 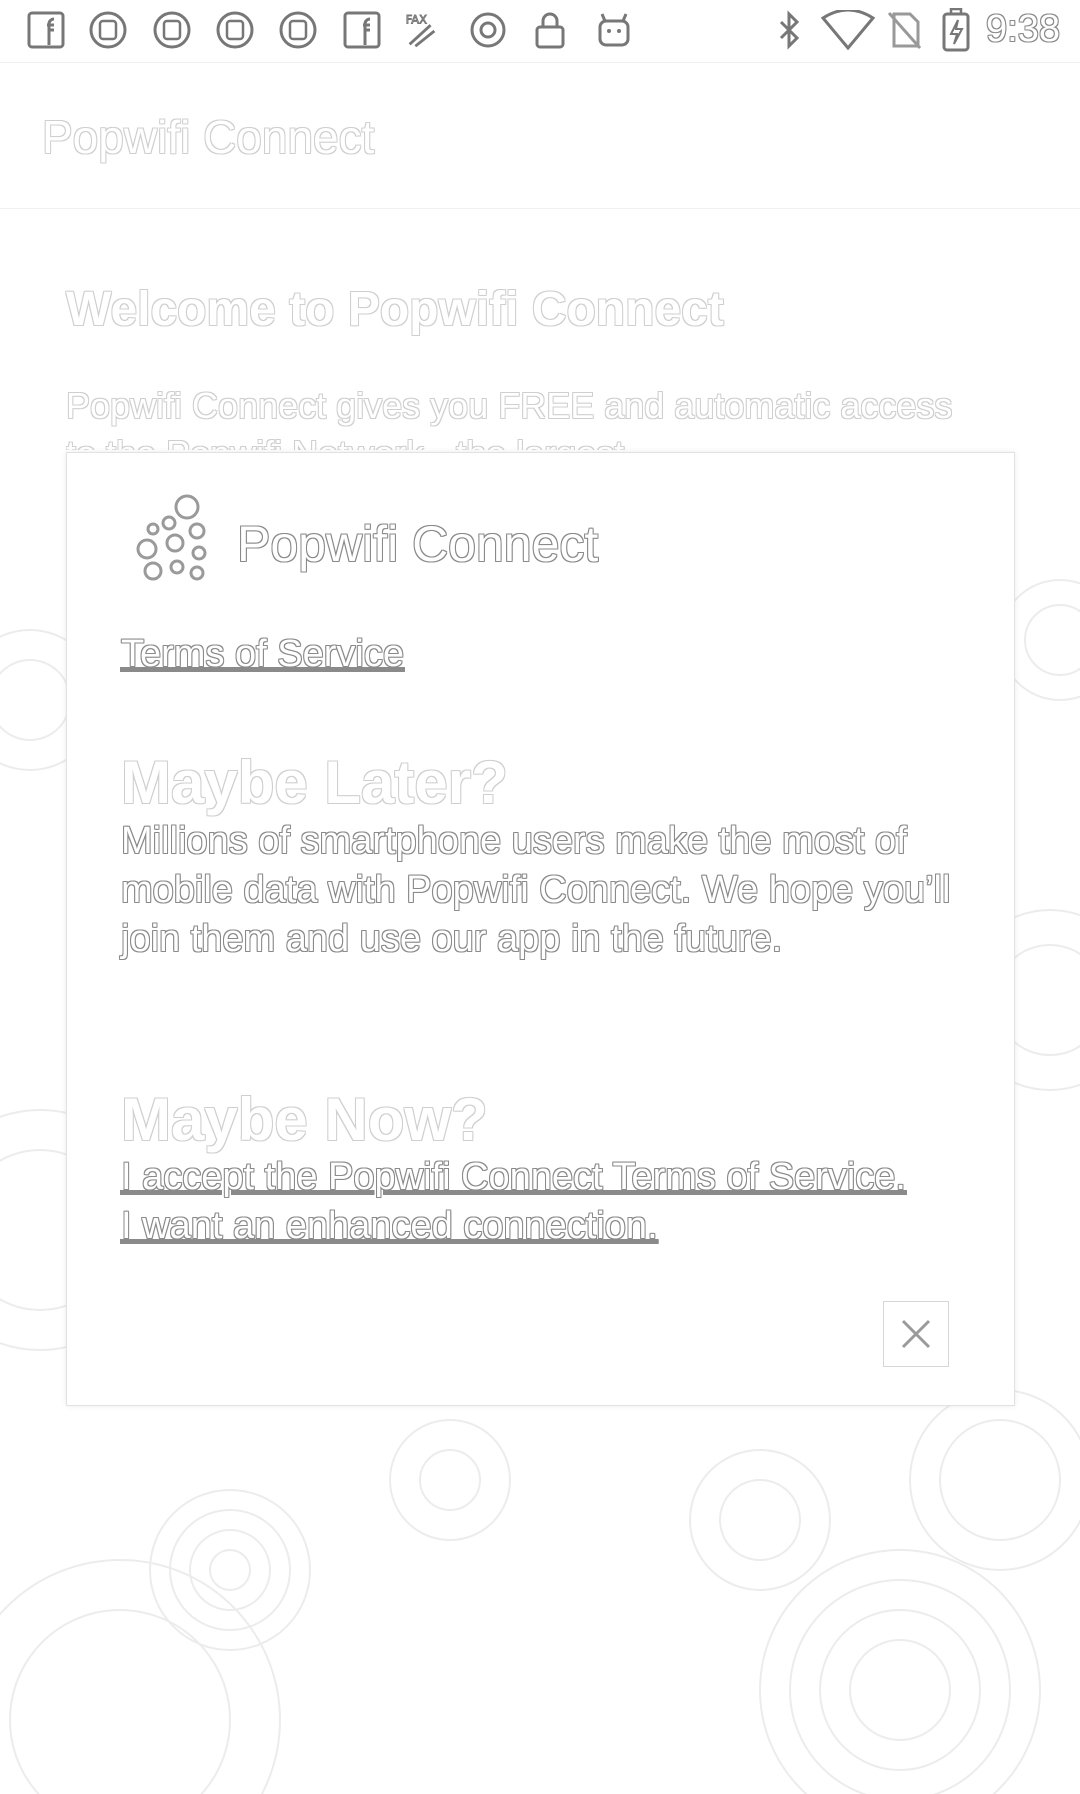 I want to click on clock: 9:38, so click(x=1023, y=29).